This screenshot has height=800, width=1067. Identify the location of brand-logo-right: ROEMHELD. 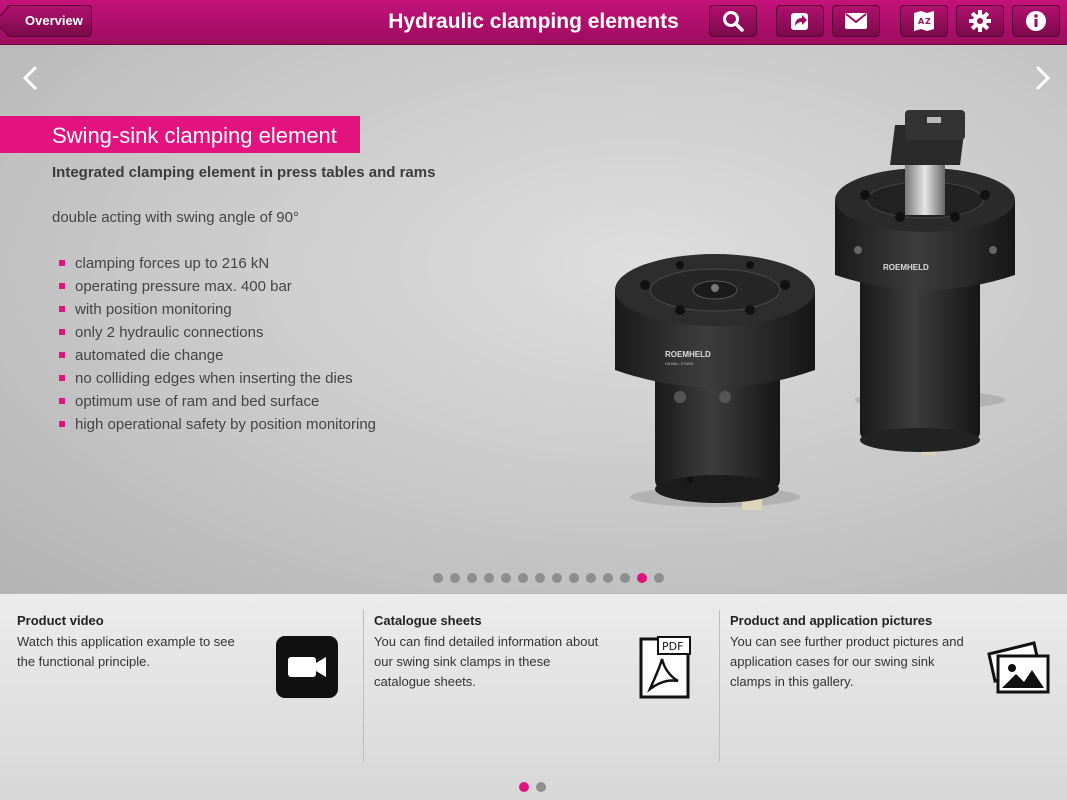
(906, 267).